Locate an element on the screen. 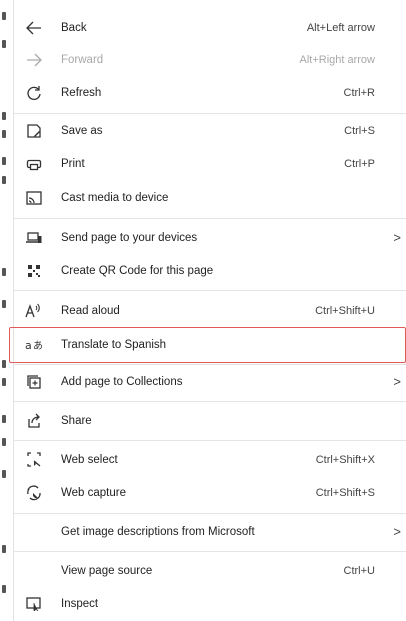 The image size is (406, 621). menu-item-create-qr-code: Create QR Code for this page is located at coordinates (210, 271).